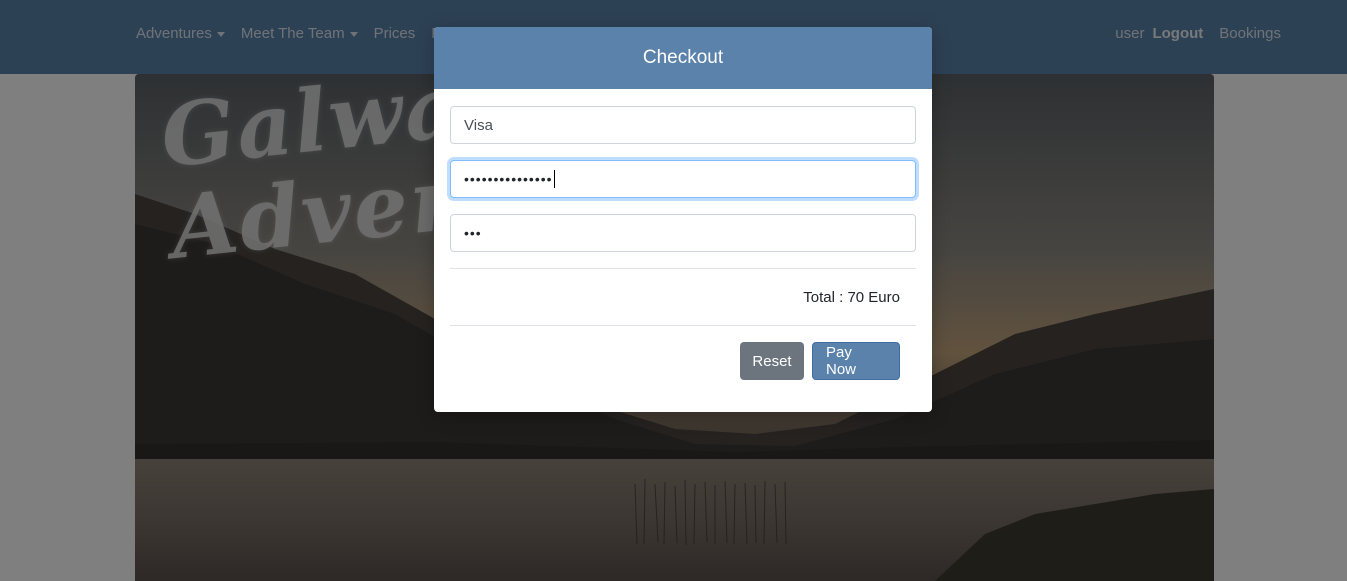 The height and width of the screenshot is (581, 1347). Describe the element at coordinates (683, 125) in the screenshot. I see `card-type-field: Visa` at that location.